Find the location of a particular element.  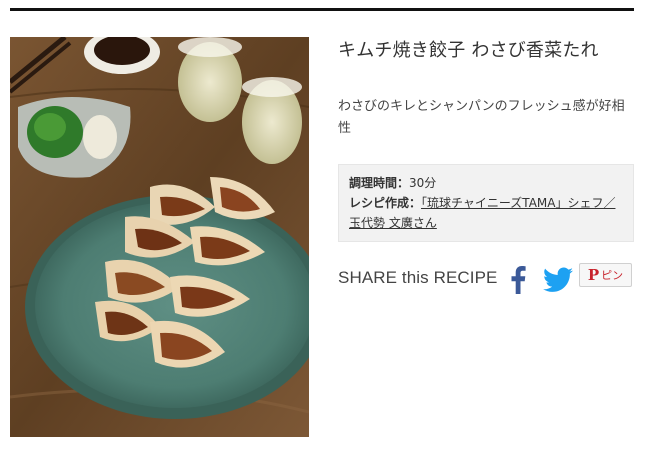

author-label: レシピ作成： is located at coordinates (385, 203).